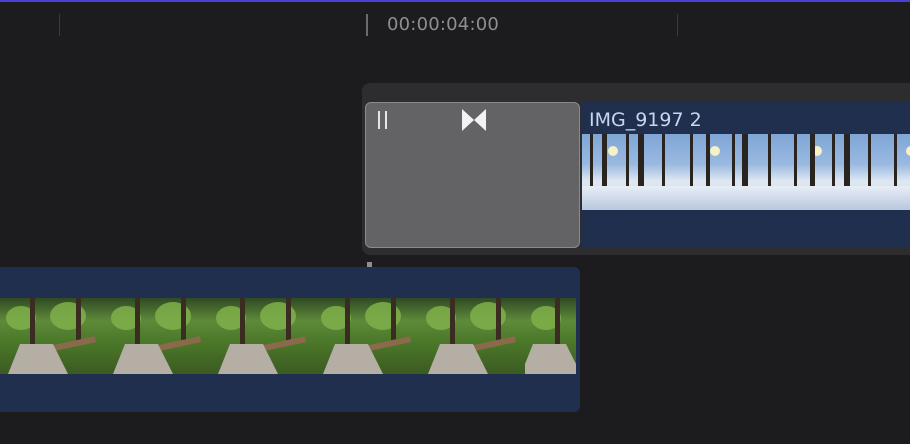  Describe the element at coordinates (472, 175) in the screenshot. I see `transition-clip` at that location.